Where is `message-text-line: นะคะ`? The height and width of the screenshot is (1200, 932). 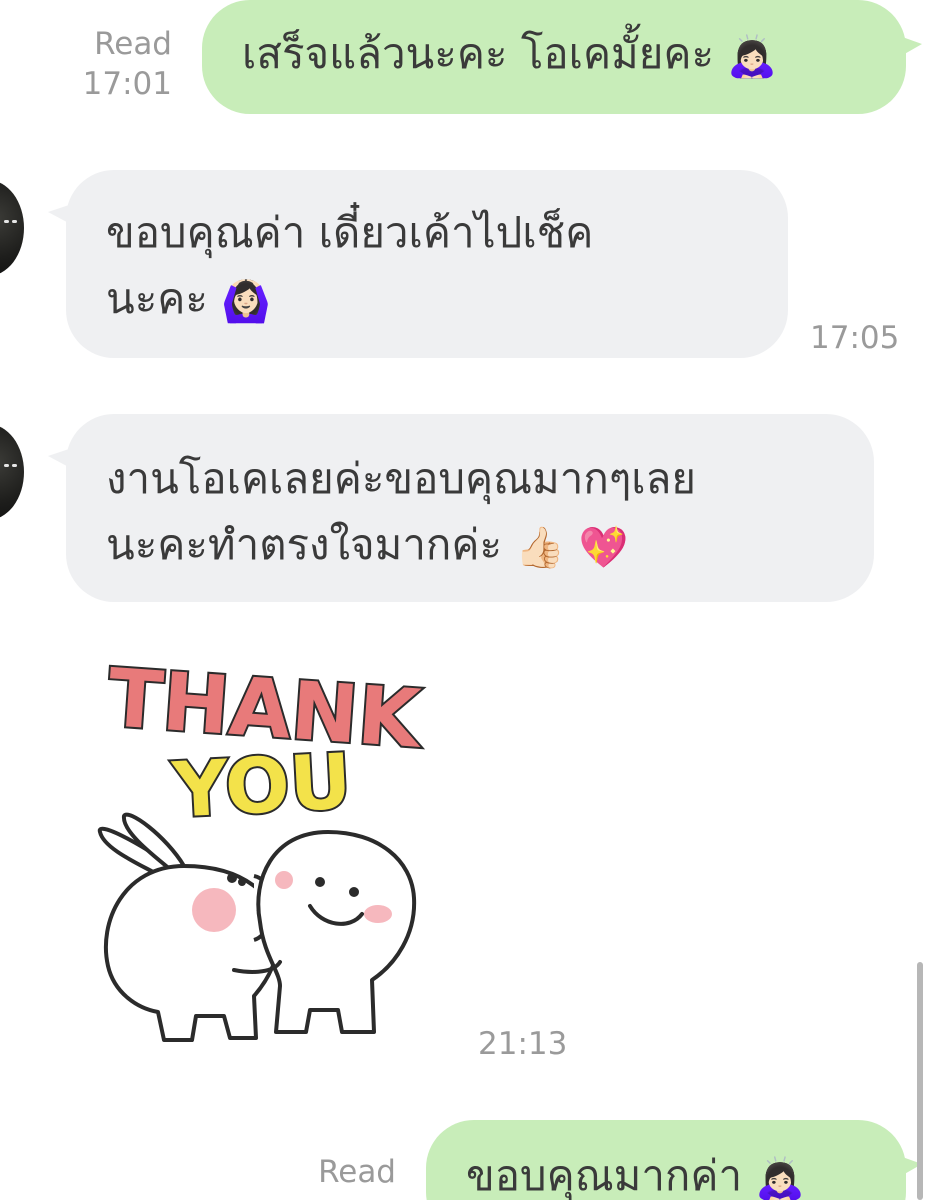 message-text-line: นะคะ is located at coordinates (157, 298).